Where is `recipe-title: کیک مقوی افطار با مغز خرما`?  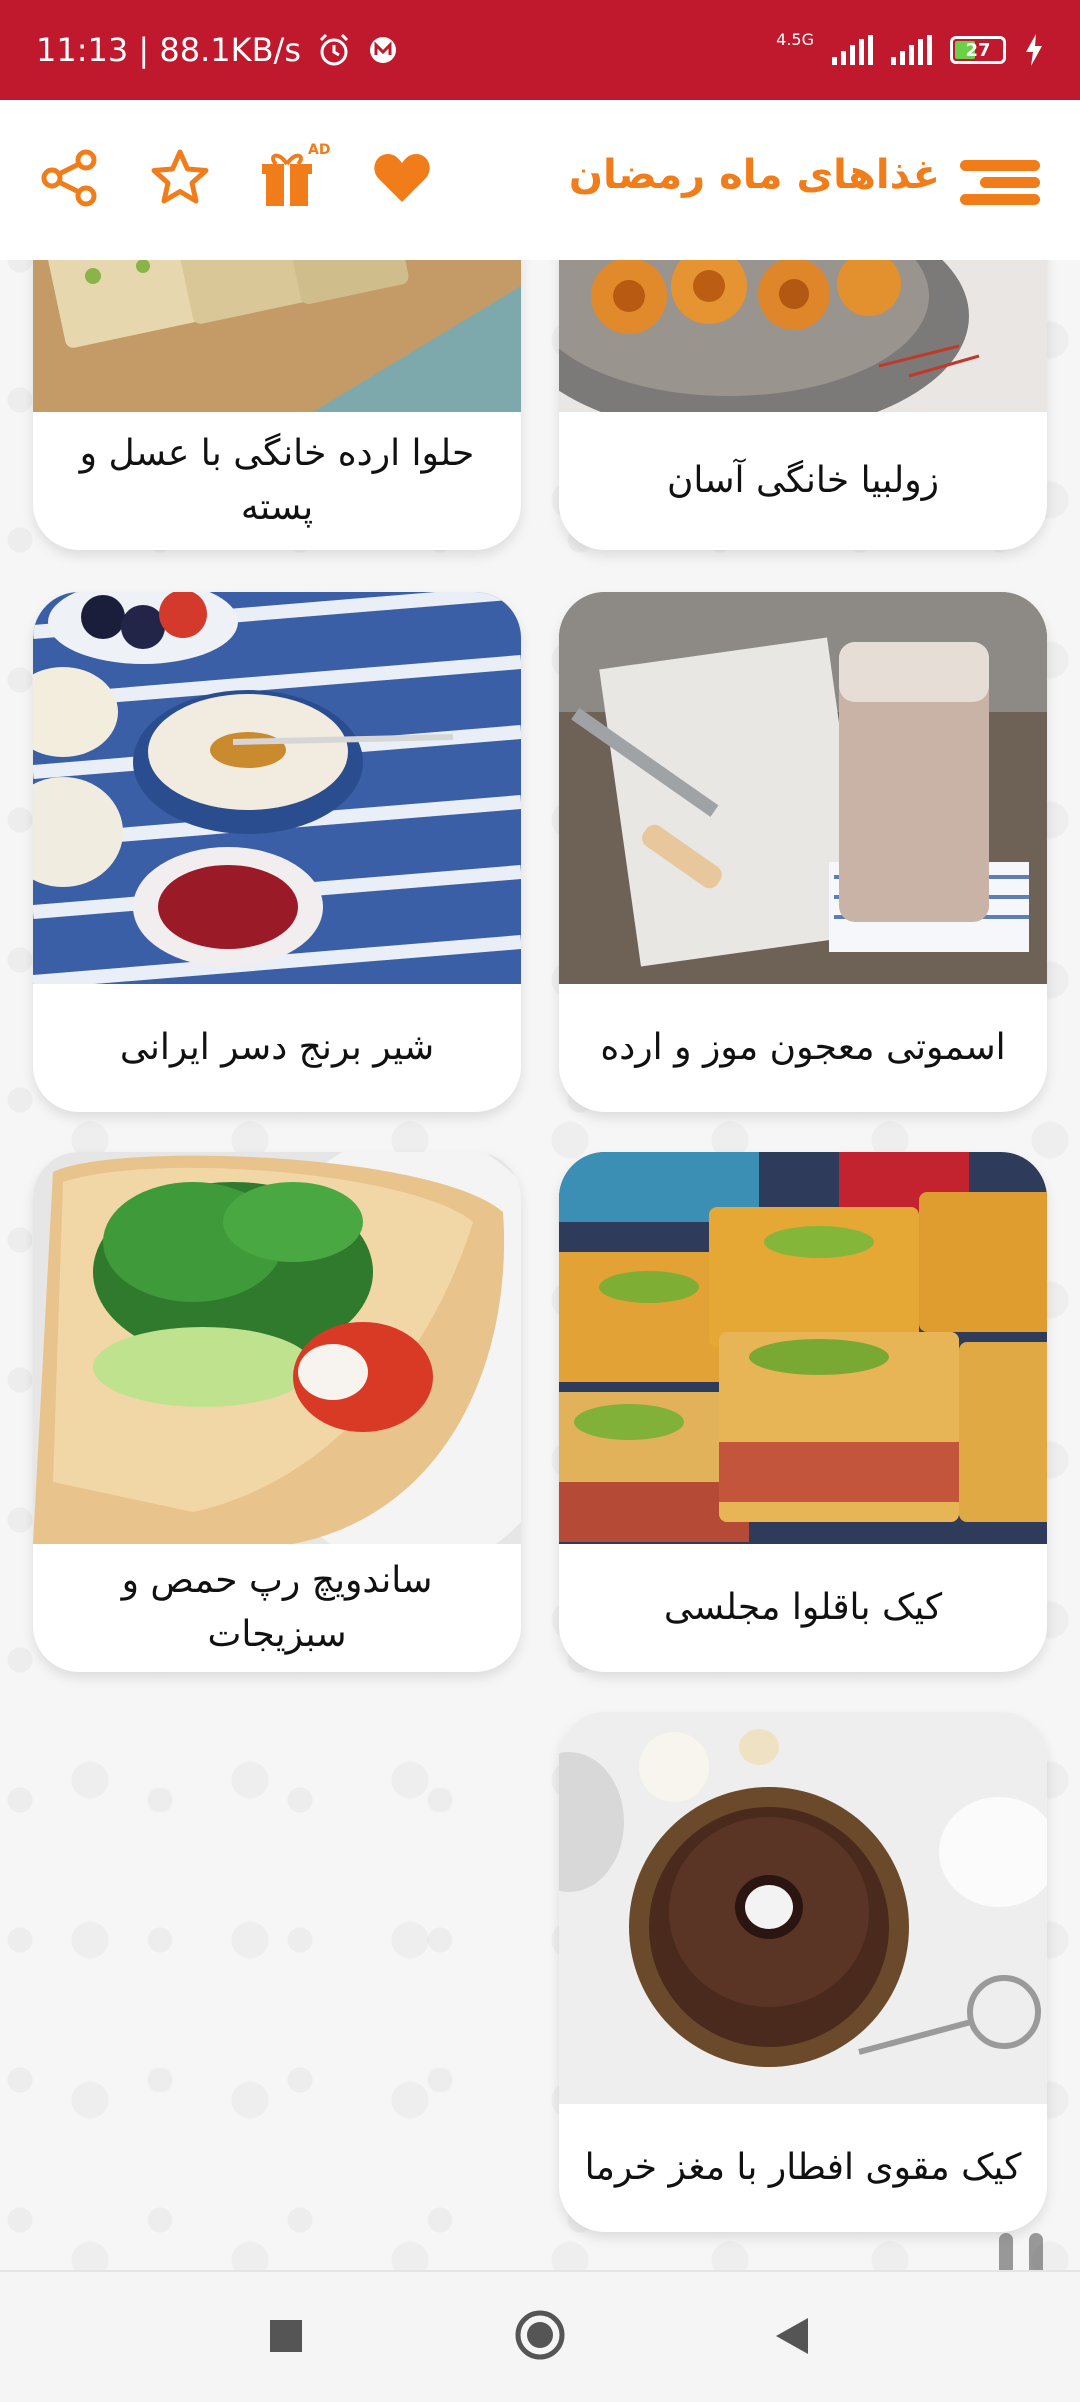
recipe-title: کیک مقوی افطار با مغز خرما is located at coordinates (803, 2167).